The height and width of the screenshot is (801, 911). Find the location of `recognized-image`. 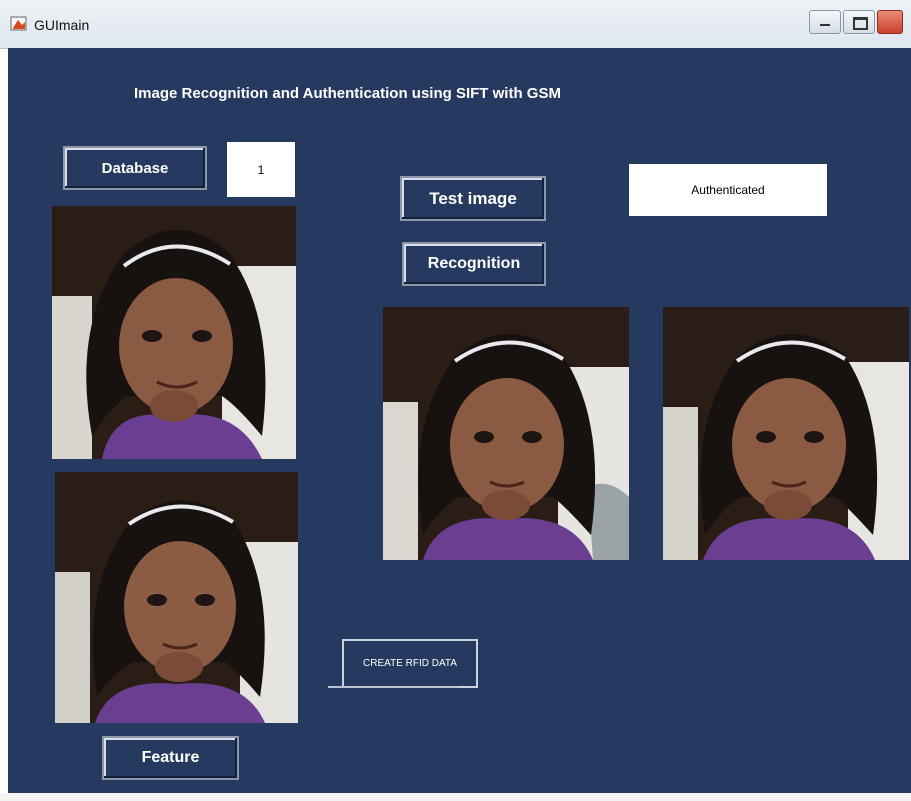

recognized-image is located at coordinates (786, 433).